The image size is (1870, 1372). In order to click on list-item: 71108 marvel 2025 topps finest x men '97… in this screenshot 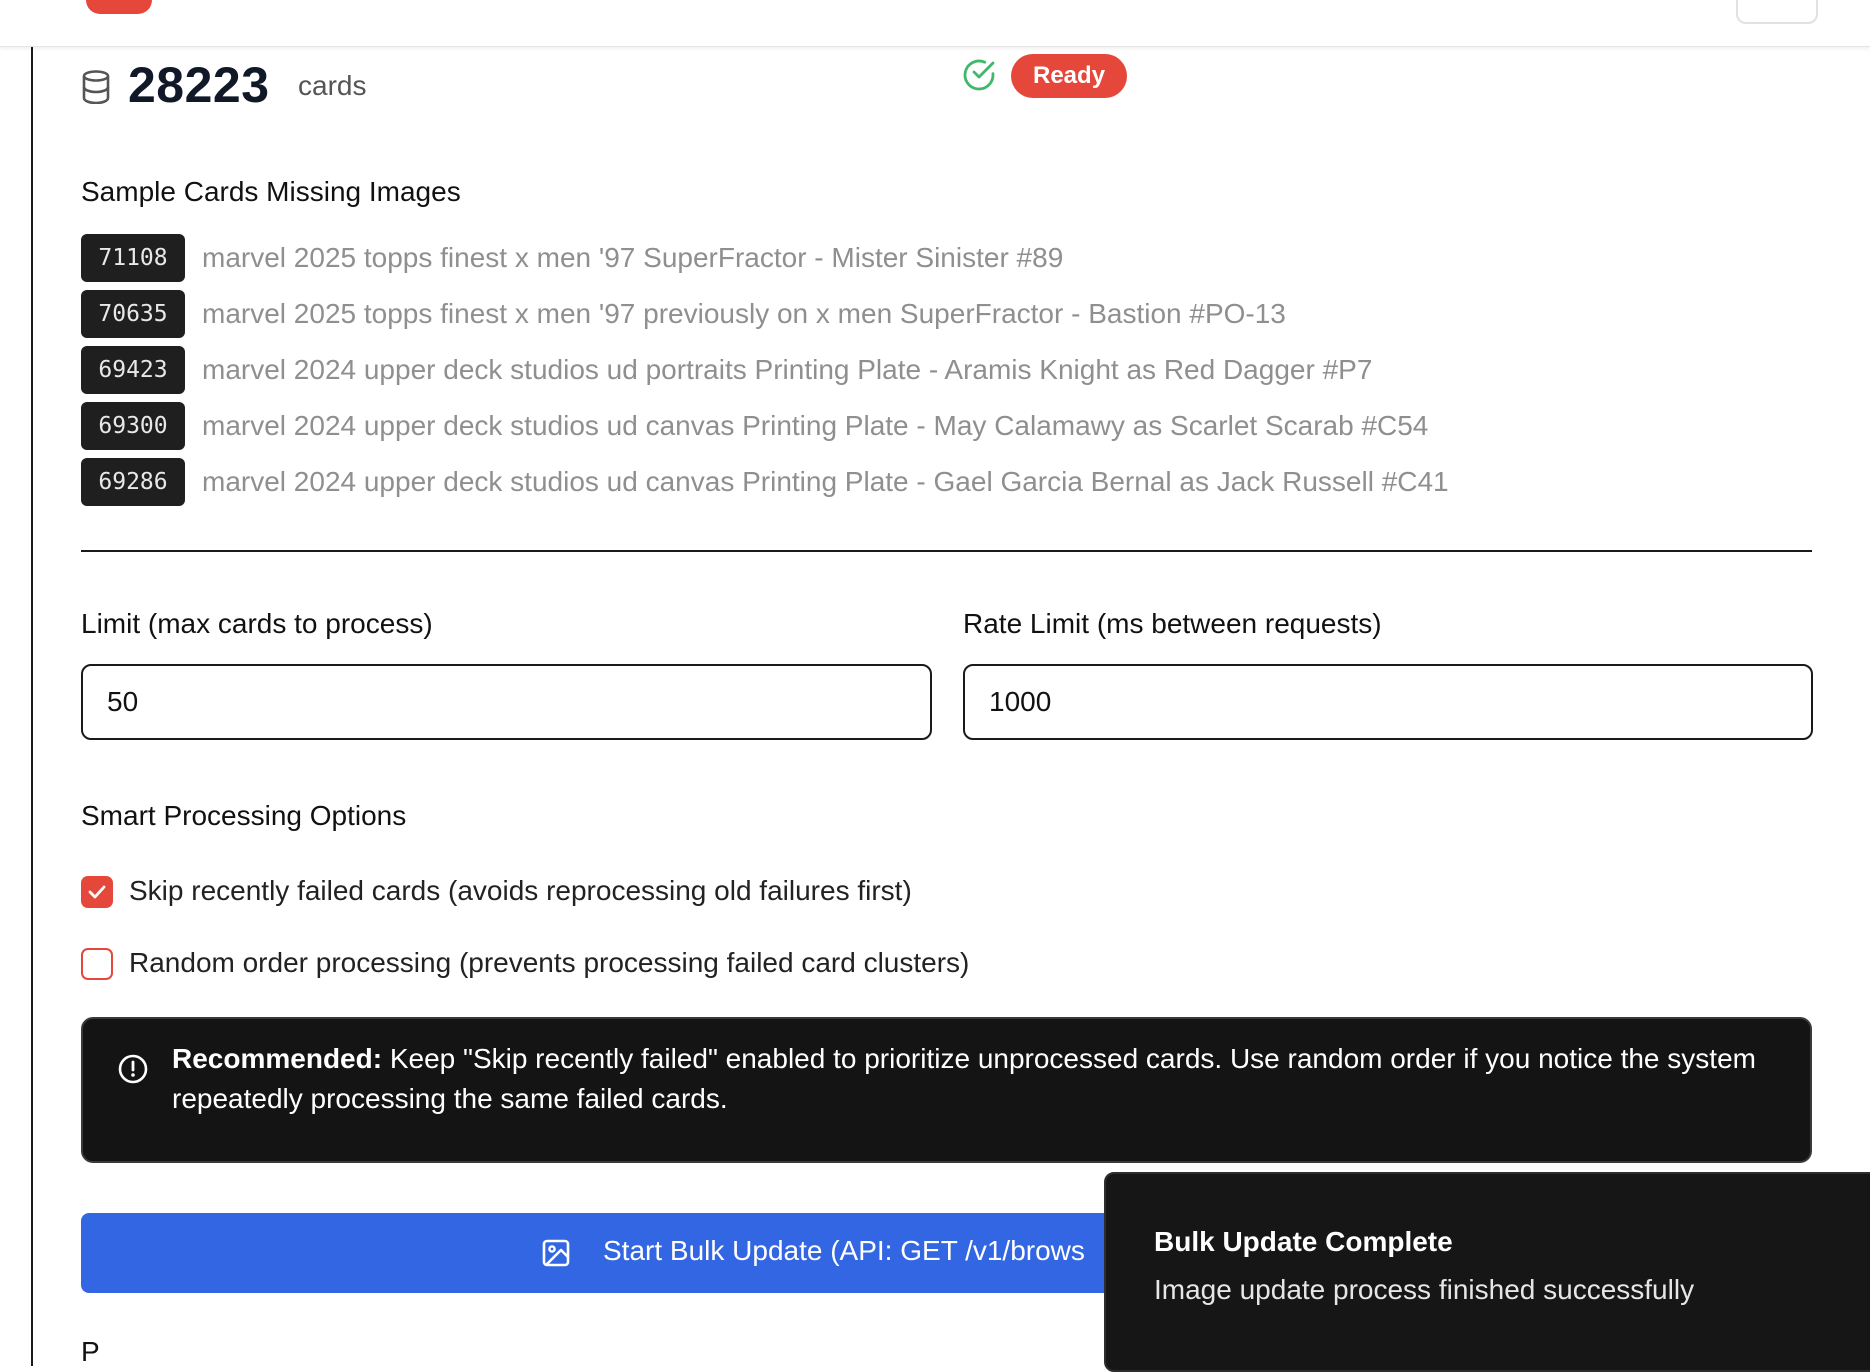, I will do `click(765, 258)`.